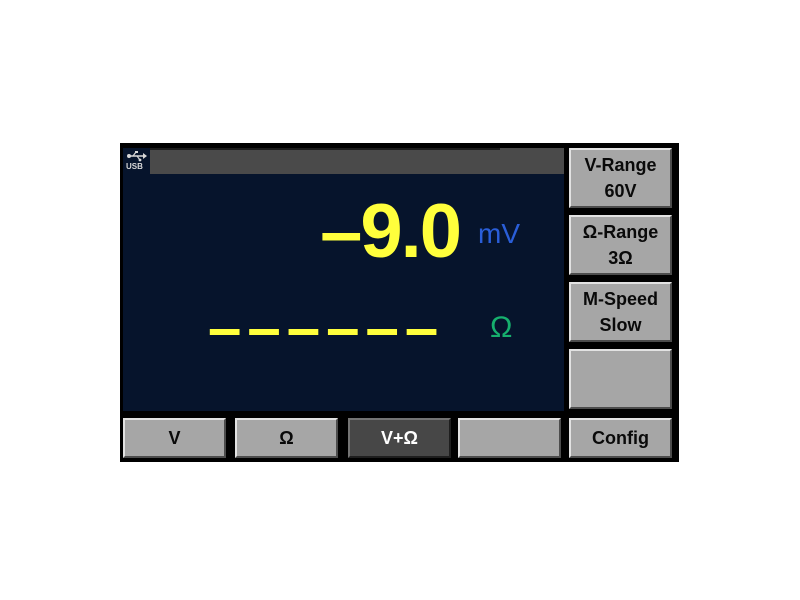 The height and width of the screenshot is (600, 800). I want to click on v-plus-ohm-mode-label: V+Ω, so click(399, 438).